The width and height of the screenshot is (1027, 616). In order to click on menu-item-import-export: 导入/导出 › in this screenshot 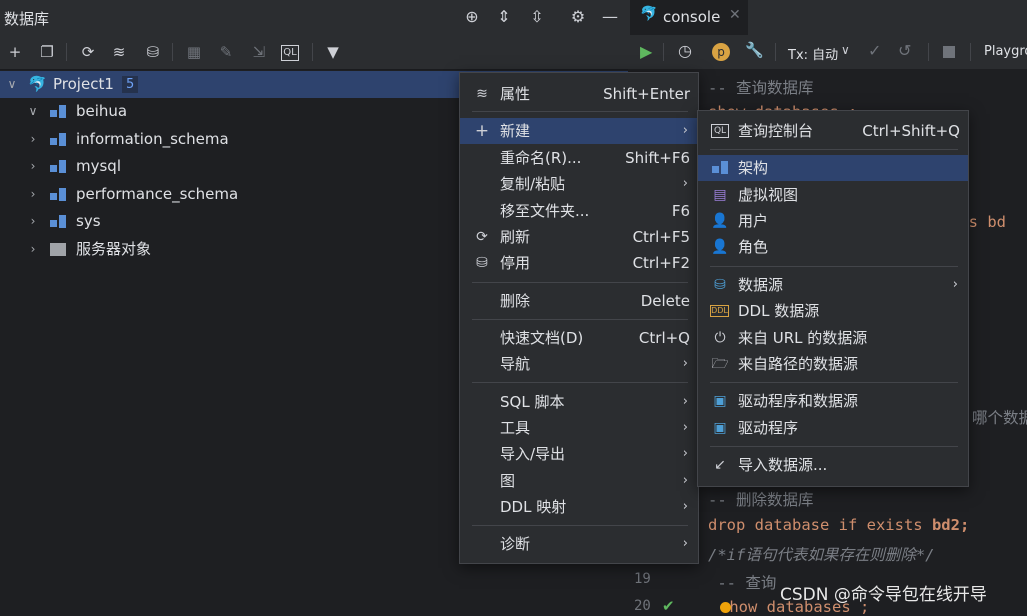, I will do `click(579, 454)`.